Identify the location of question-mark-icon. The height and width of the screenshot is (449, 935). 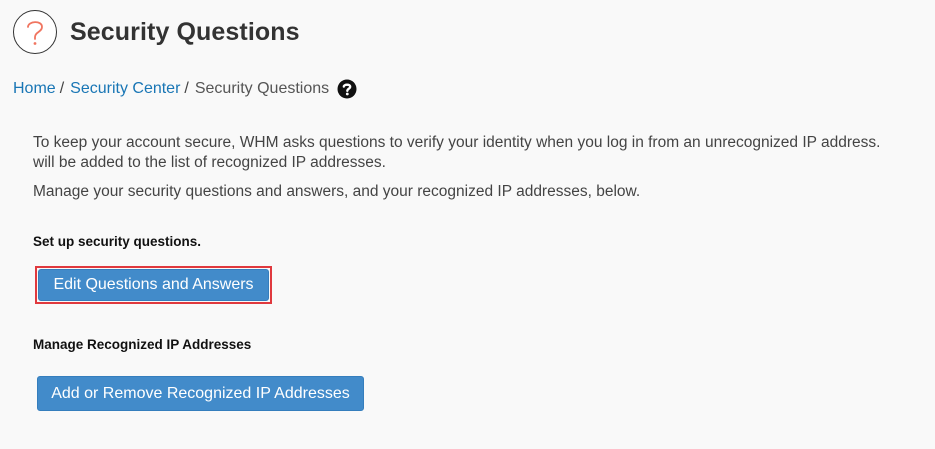
(35, 32).